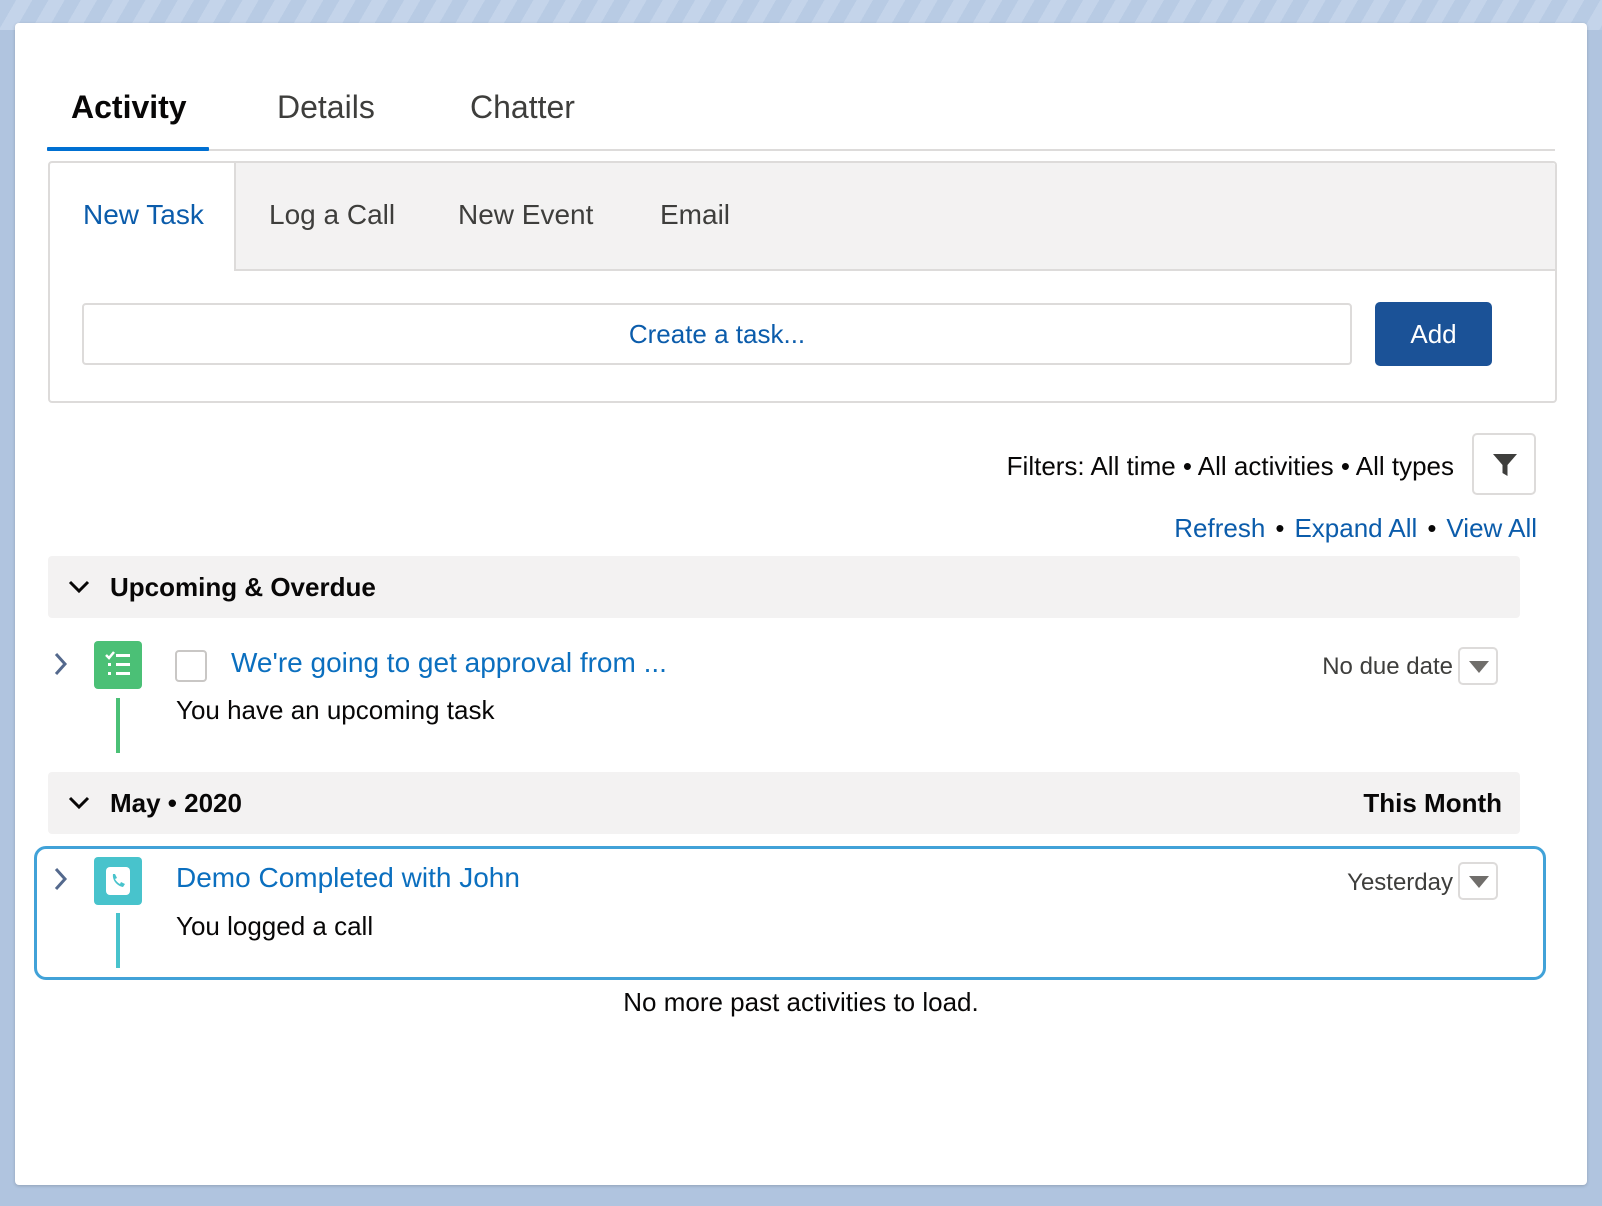 This screenshot has width=1602, height=1206. Describe the element at coordinates (1491, 528) in the screenshot. I see `view-all-link: View All` at that location.